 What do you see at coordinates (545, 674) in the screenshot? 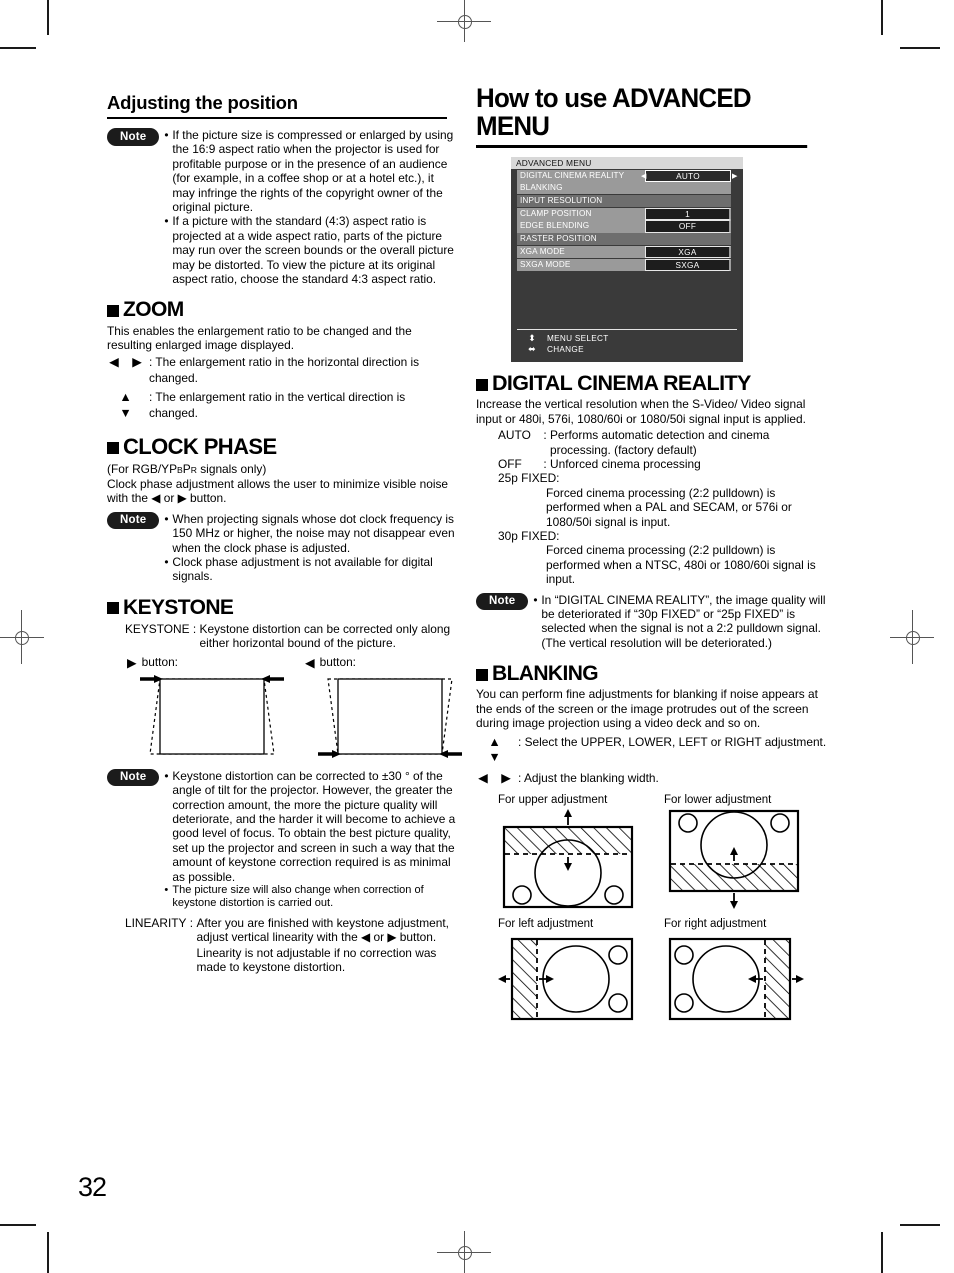
I see `section-title-text: BLANKING` at bounding box center [545, 674].